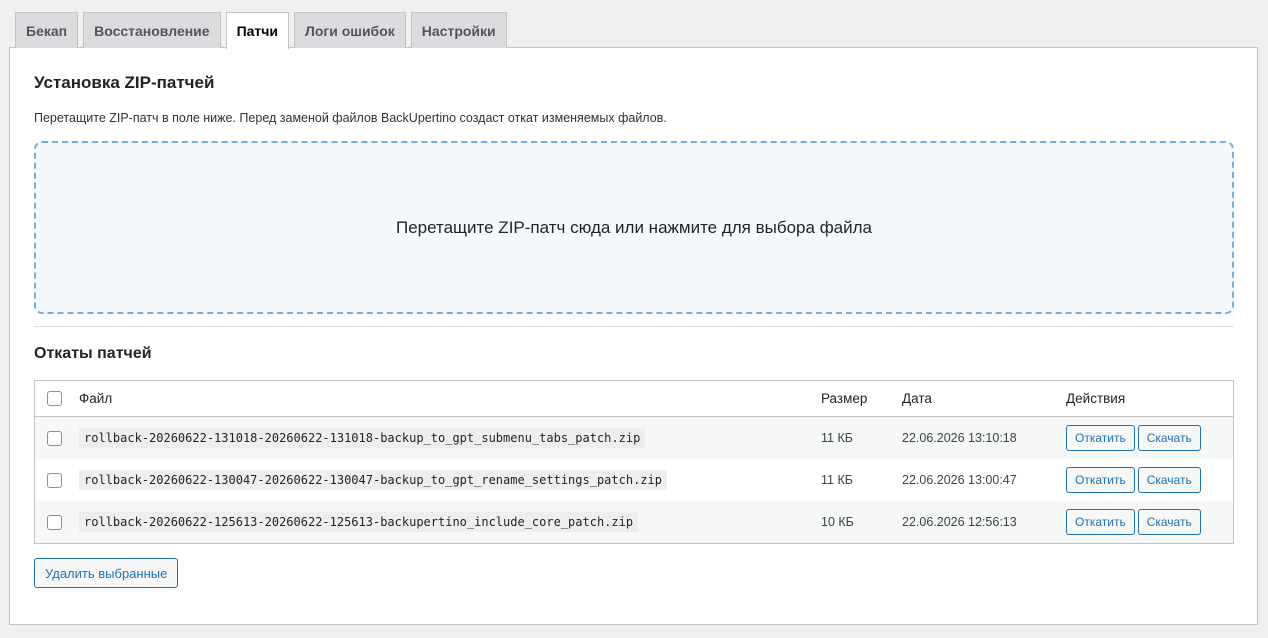  I want to click on file-date: 22.06.2026 12:56:13, so click(959, 522).